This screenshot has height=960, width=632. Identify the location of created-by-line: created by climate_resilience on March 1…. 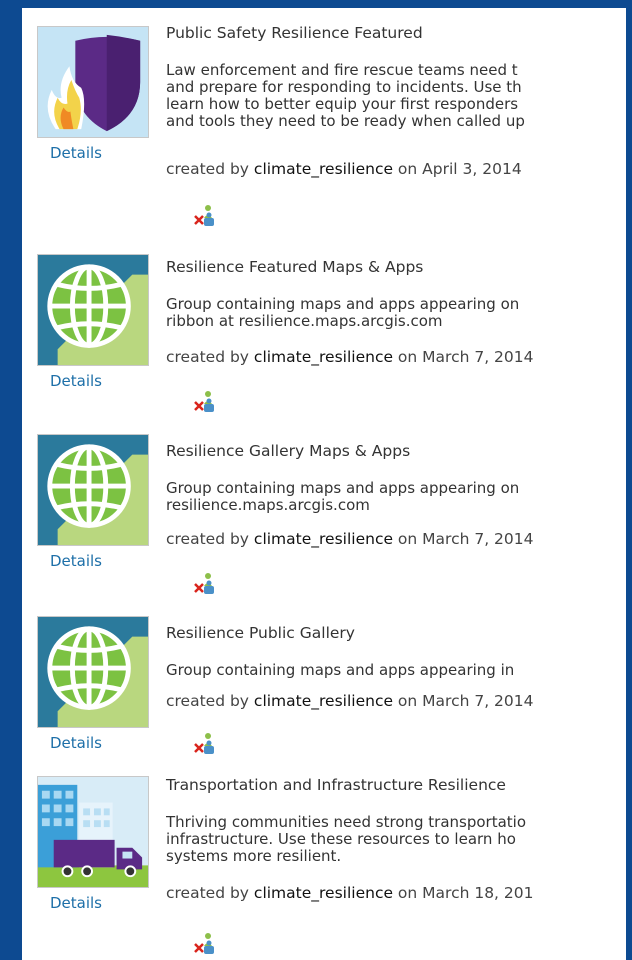
(350, 893).